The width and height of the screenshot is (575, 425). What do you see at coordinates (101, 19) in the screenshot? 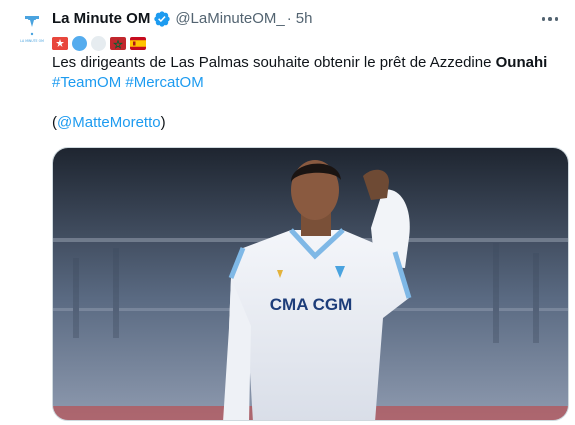
I see `display-name: La Minute OM` at bounding box center [101, 19].